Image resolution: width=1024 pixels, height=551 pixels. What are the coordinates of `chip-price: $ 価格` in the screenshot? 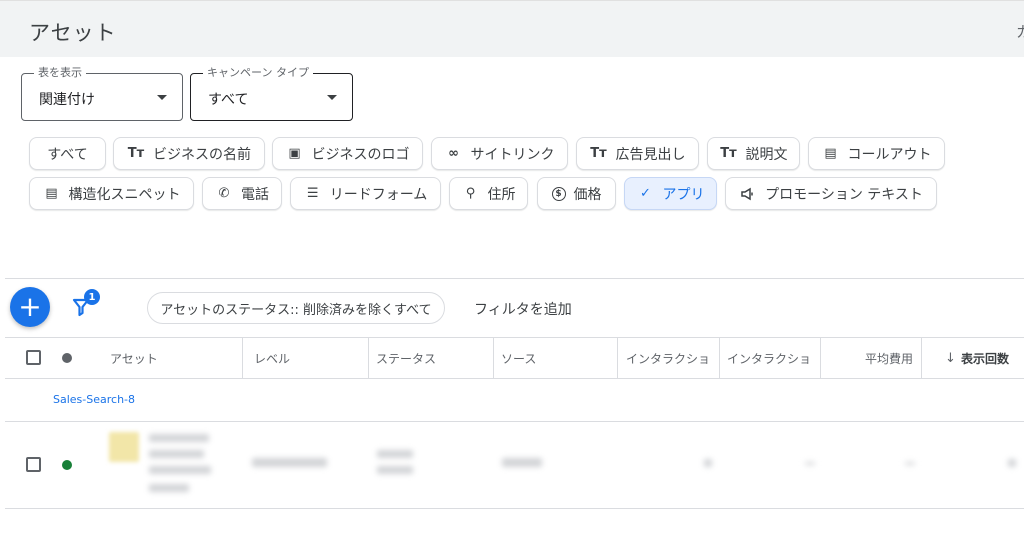 It's located at (576, 193).